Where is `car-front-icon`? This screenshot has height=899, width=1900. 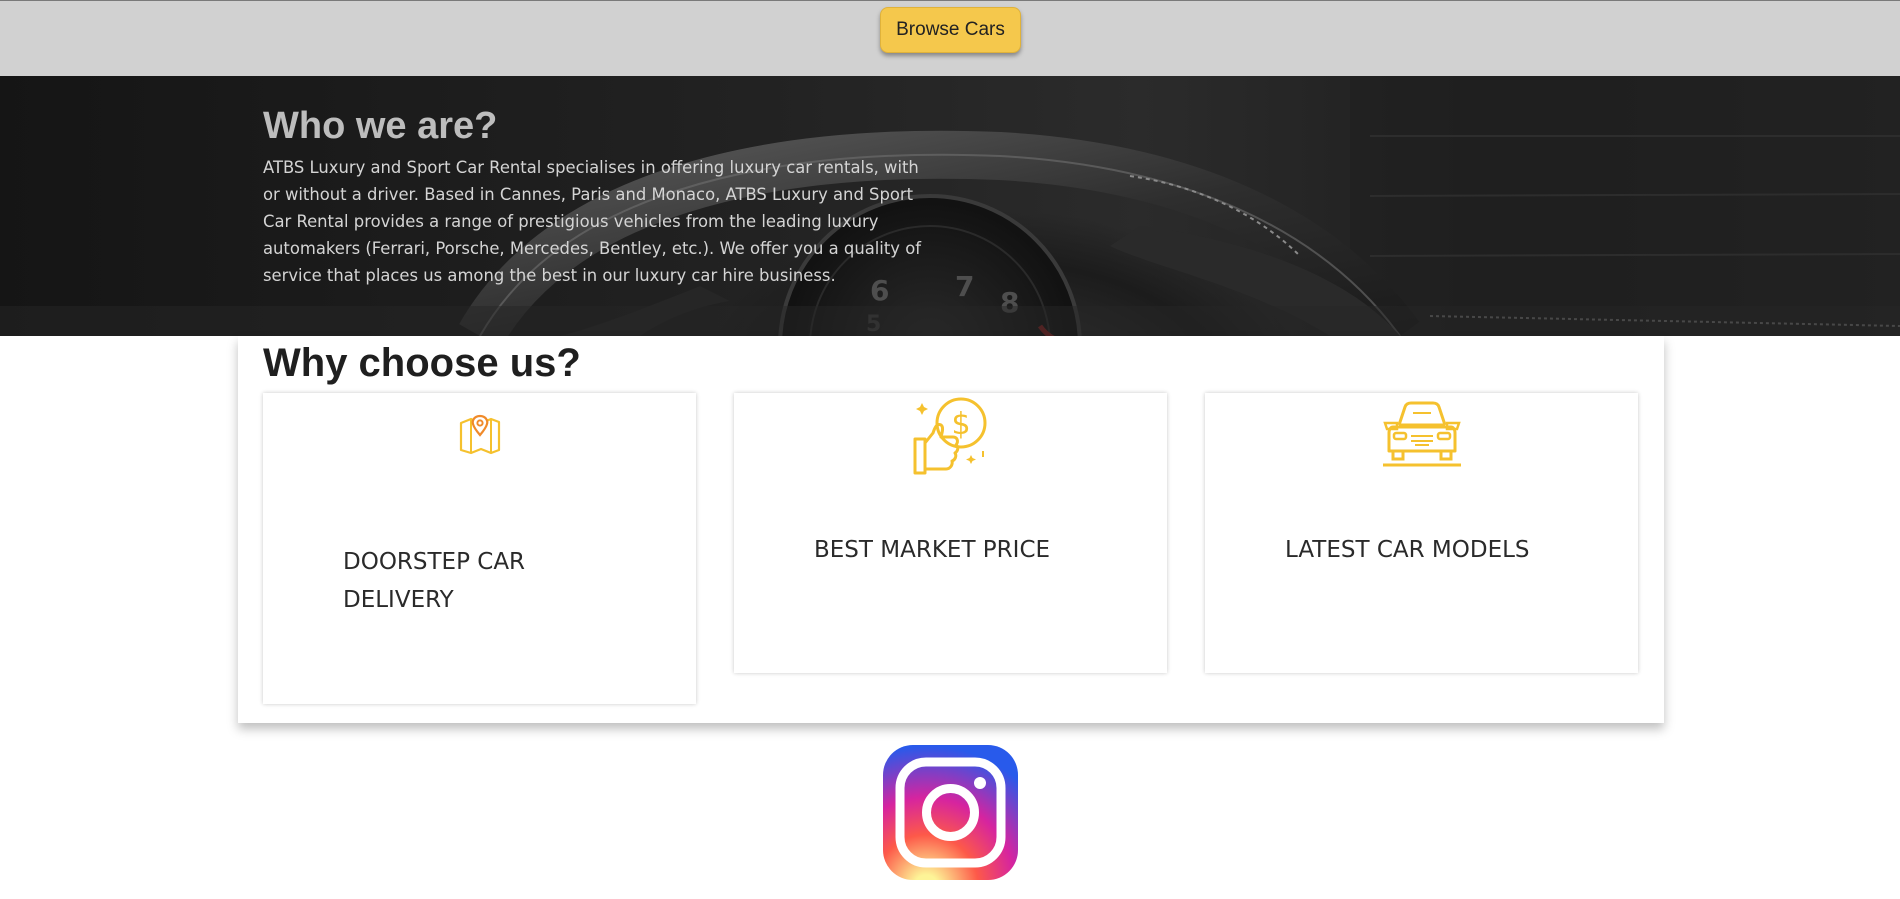
car-front-icon is located at coordinates (1422, 434).